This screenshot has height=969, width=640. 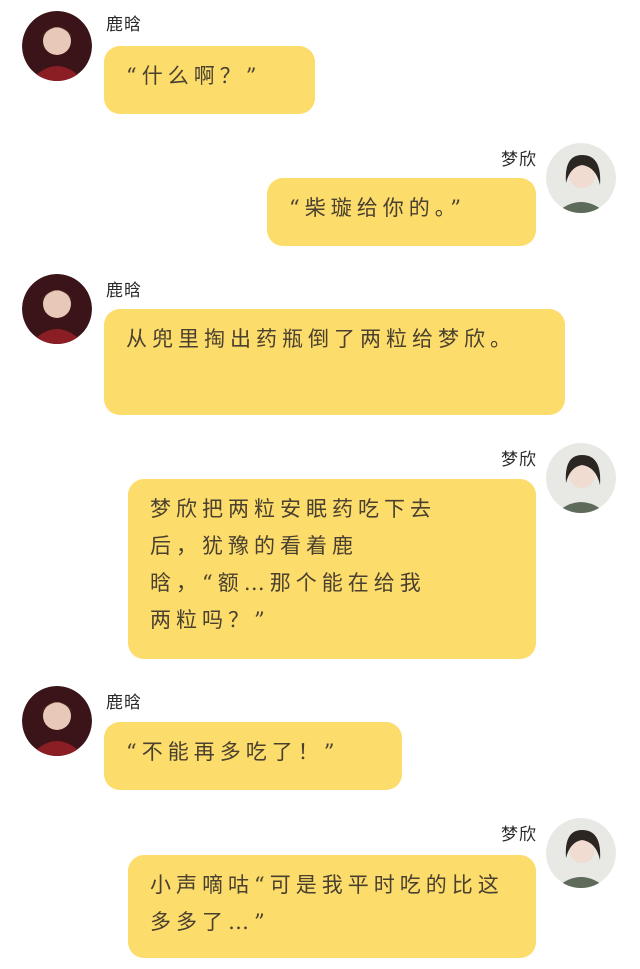 What do you see at coordinates (253, 756) in the screenshot?
I see `message-bubble: “不能再多吃了！”` at bounding box center [253, 756].